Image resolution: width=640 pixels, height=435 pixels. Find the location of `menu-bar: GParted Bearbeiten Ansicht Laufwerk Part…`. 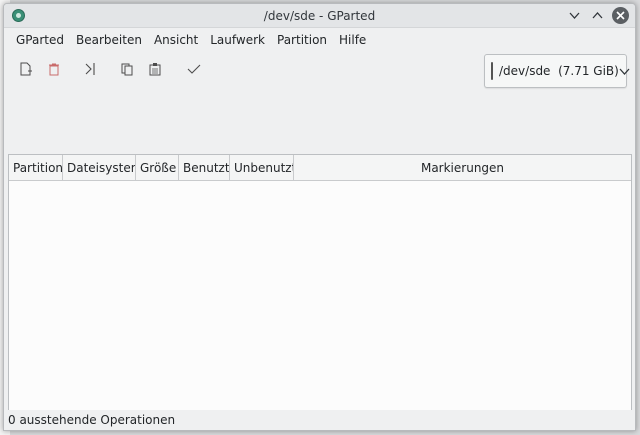

menu-bar: GParted Bearbeiten Ansicht Laufwerk Part… is located at coordinates (319, 40).